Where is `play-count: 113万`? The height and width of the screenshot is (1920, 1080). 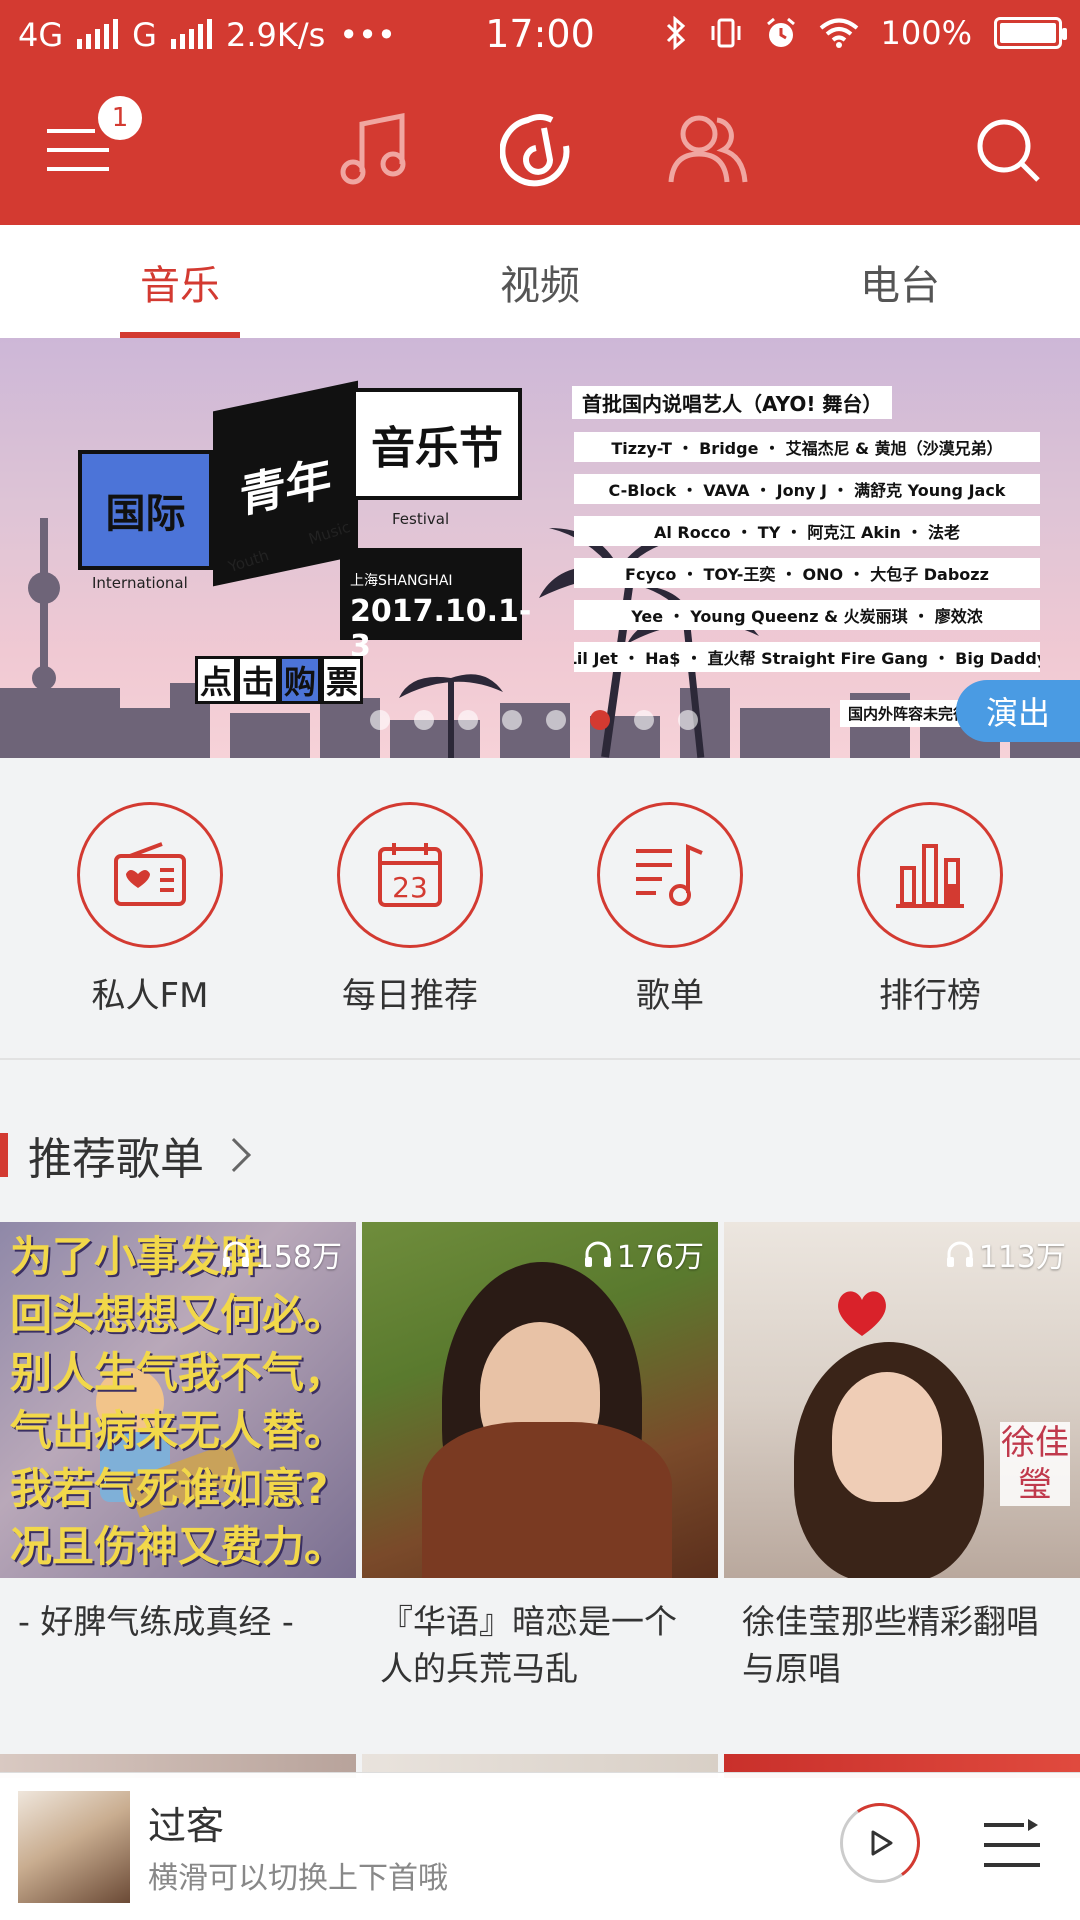
play-count: 113万 is located at coordinates (1005, 1254).